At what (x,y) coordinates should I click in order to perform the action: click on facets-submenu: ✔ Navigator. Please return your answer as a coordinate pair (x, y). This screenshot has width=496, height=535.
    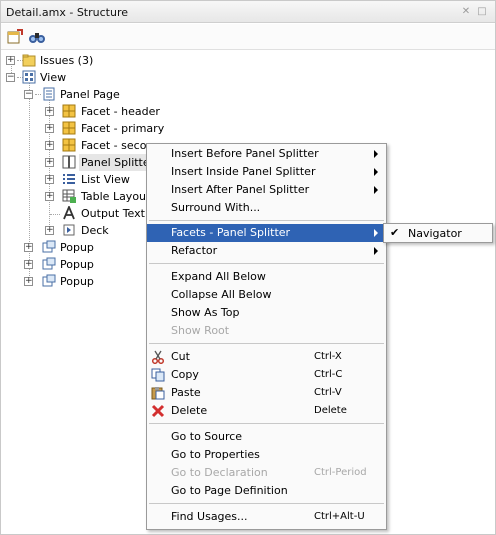
    Looking at the image, I should click on (438, 233).